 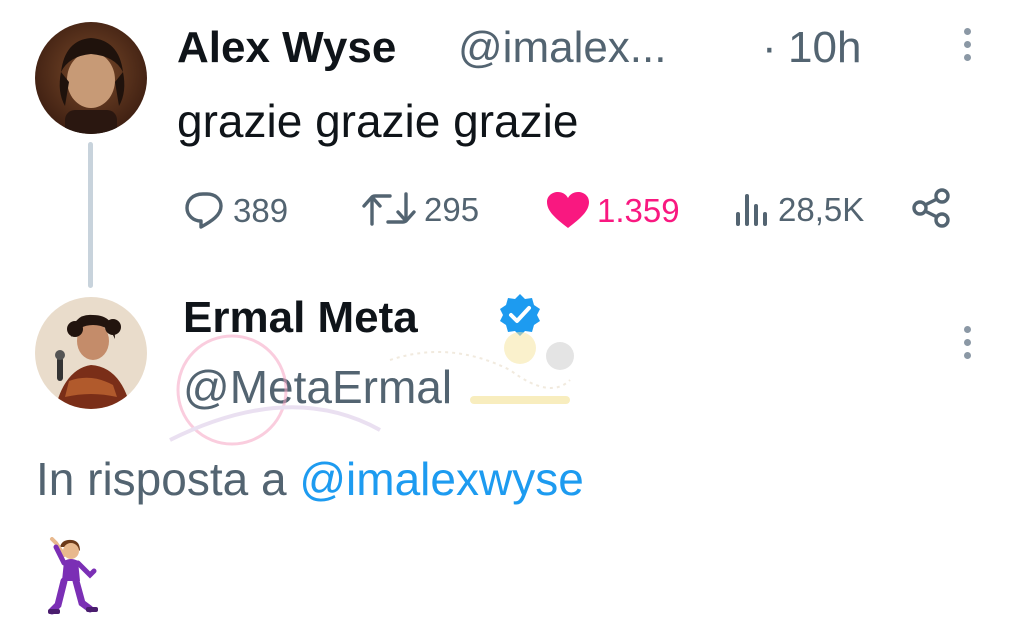 I want to click on tweet1-text: grazie grazie grazie, so click(x=378, y=121).